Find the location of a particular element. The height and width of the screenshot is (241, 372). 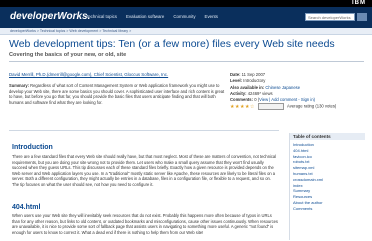

date-value: 11 Sep 2007 is located at coordinates (253, 74).